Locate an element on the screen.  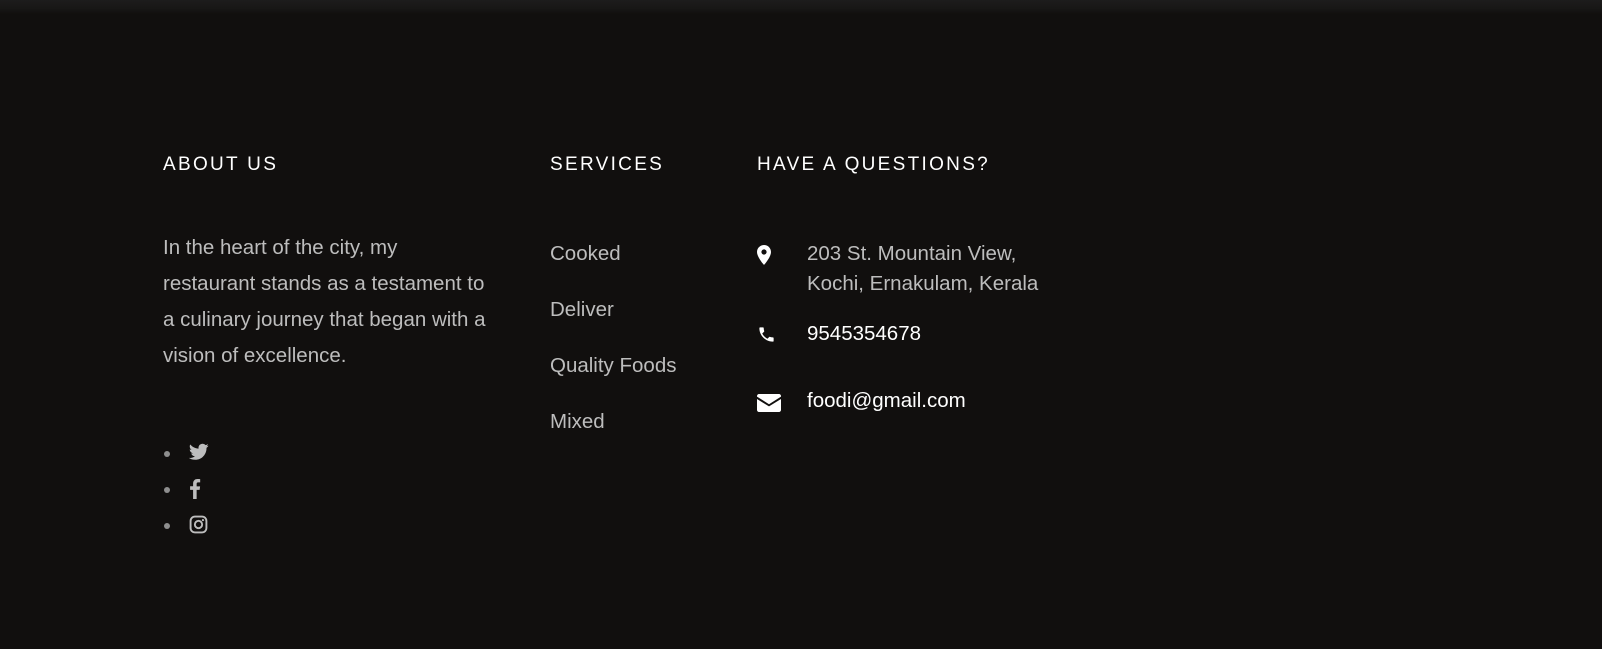
facebook-icon is located at coordinates (195, 489).